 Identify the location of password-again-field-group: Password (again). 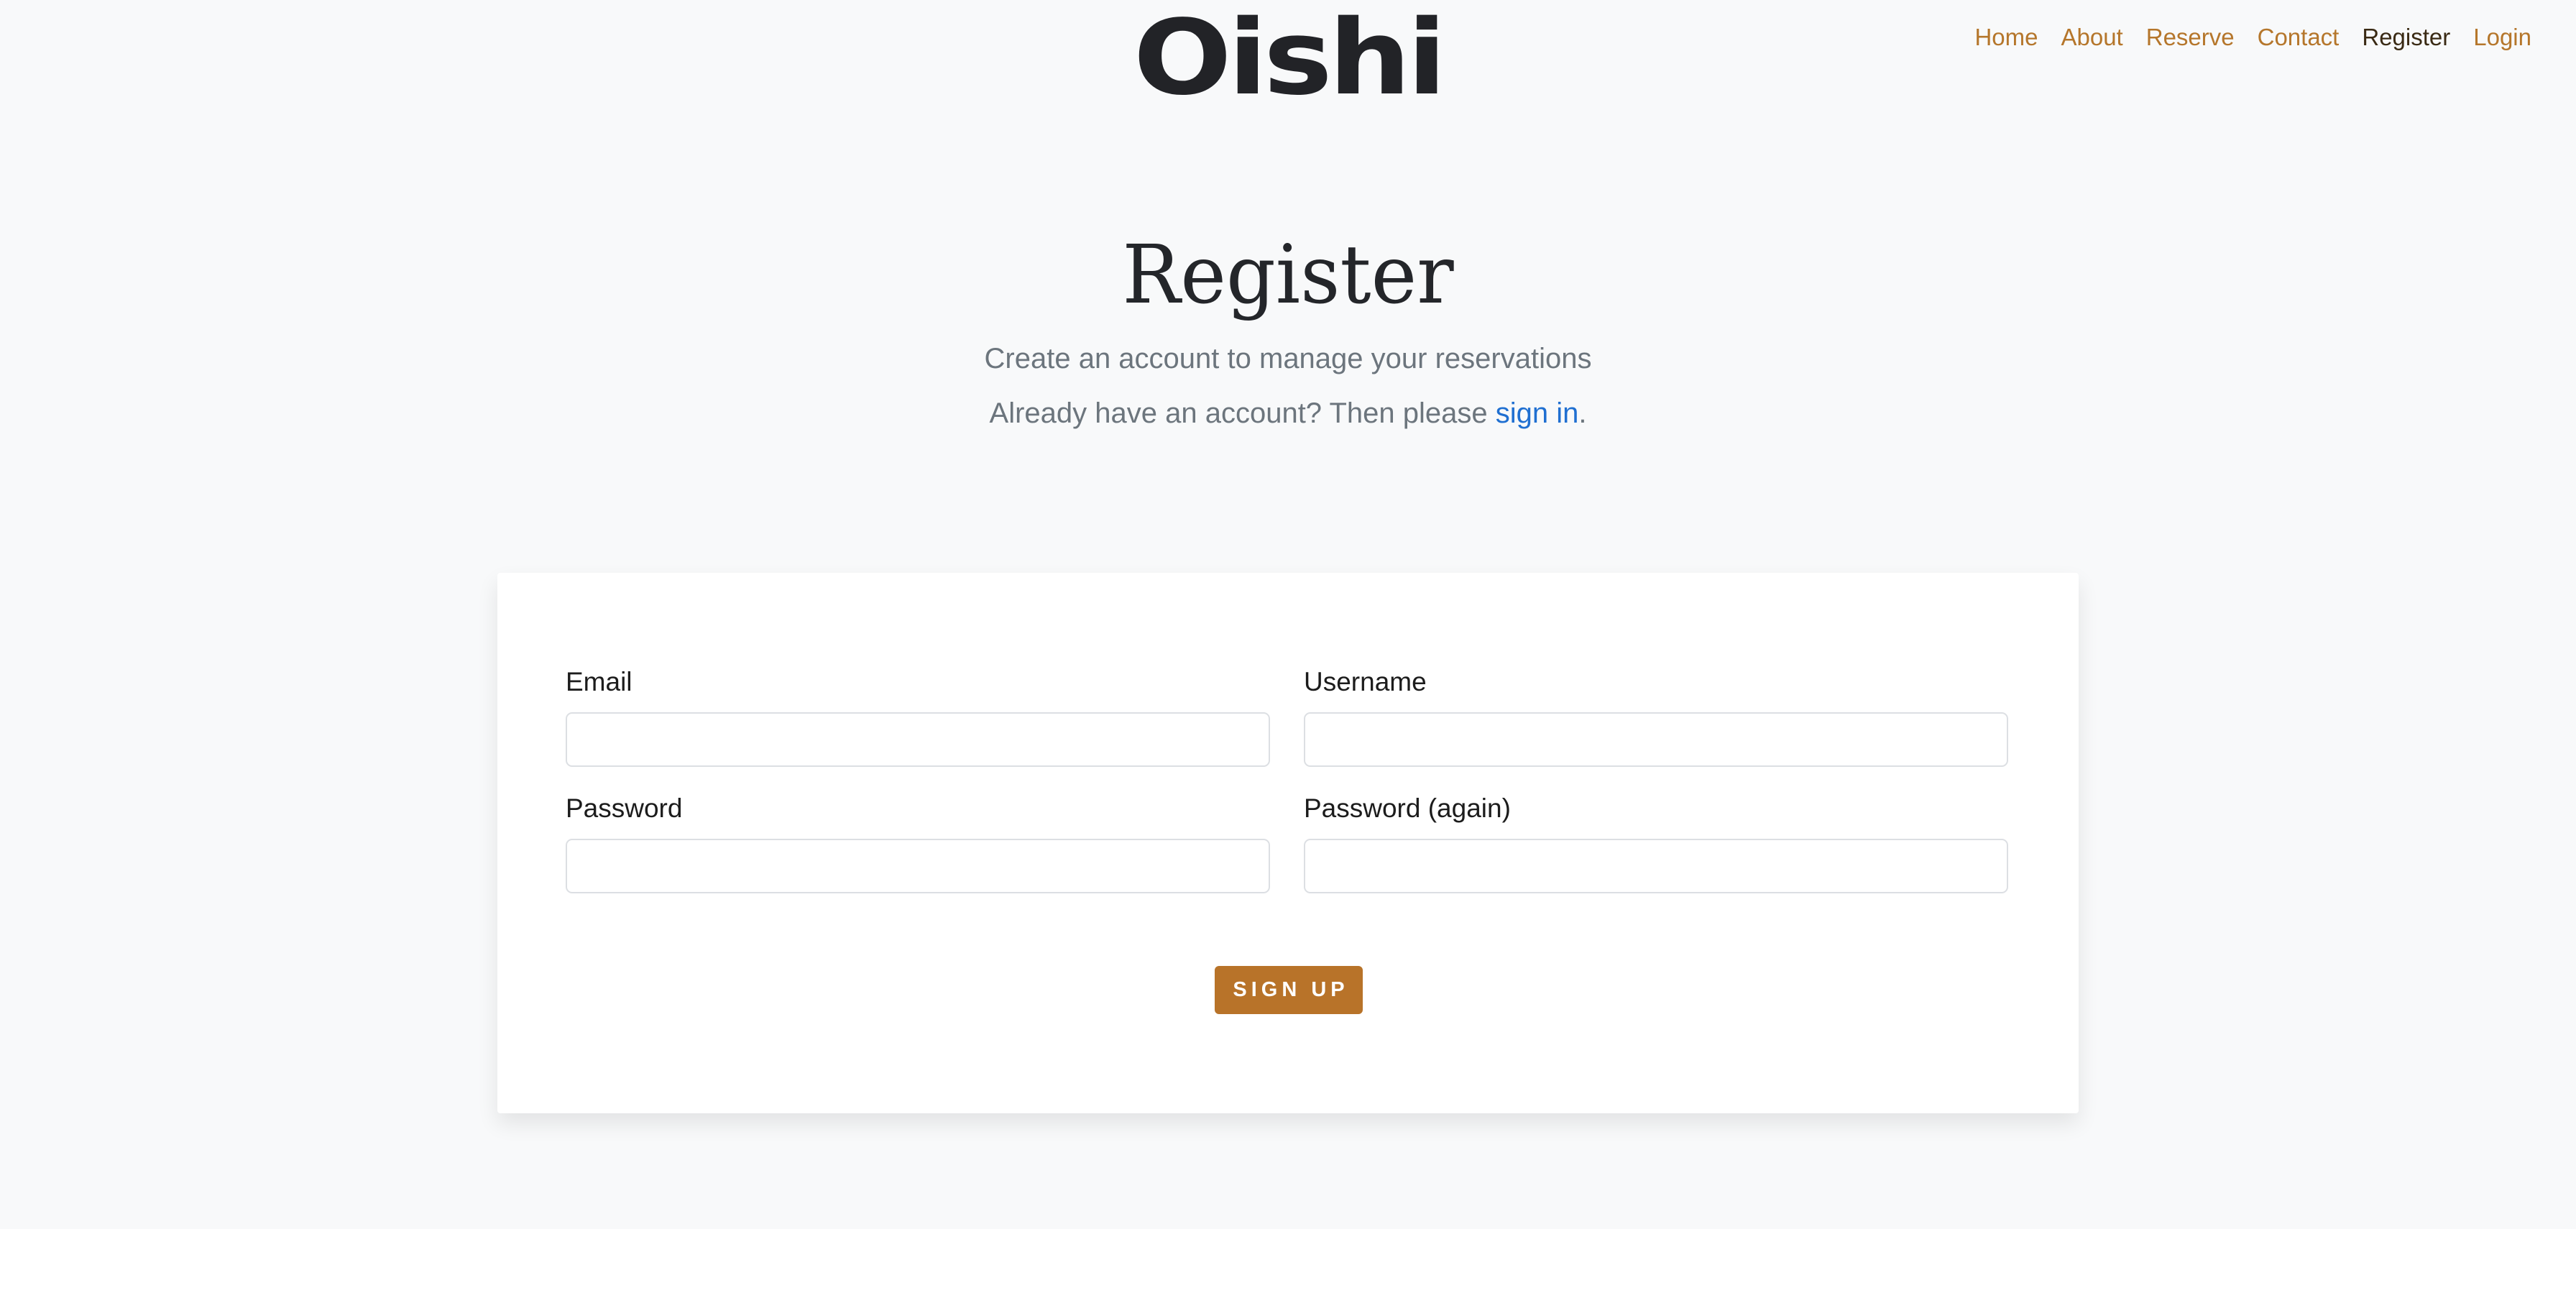
(1656, 843).